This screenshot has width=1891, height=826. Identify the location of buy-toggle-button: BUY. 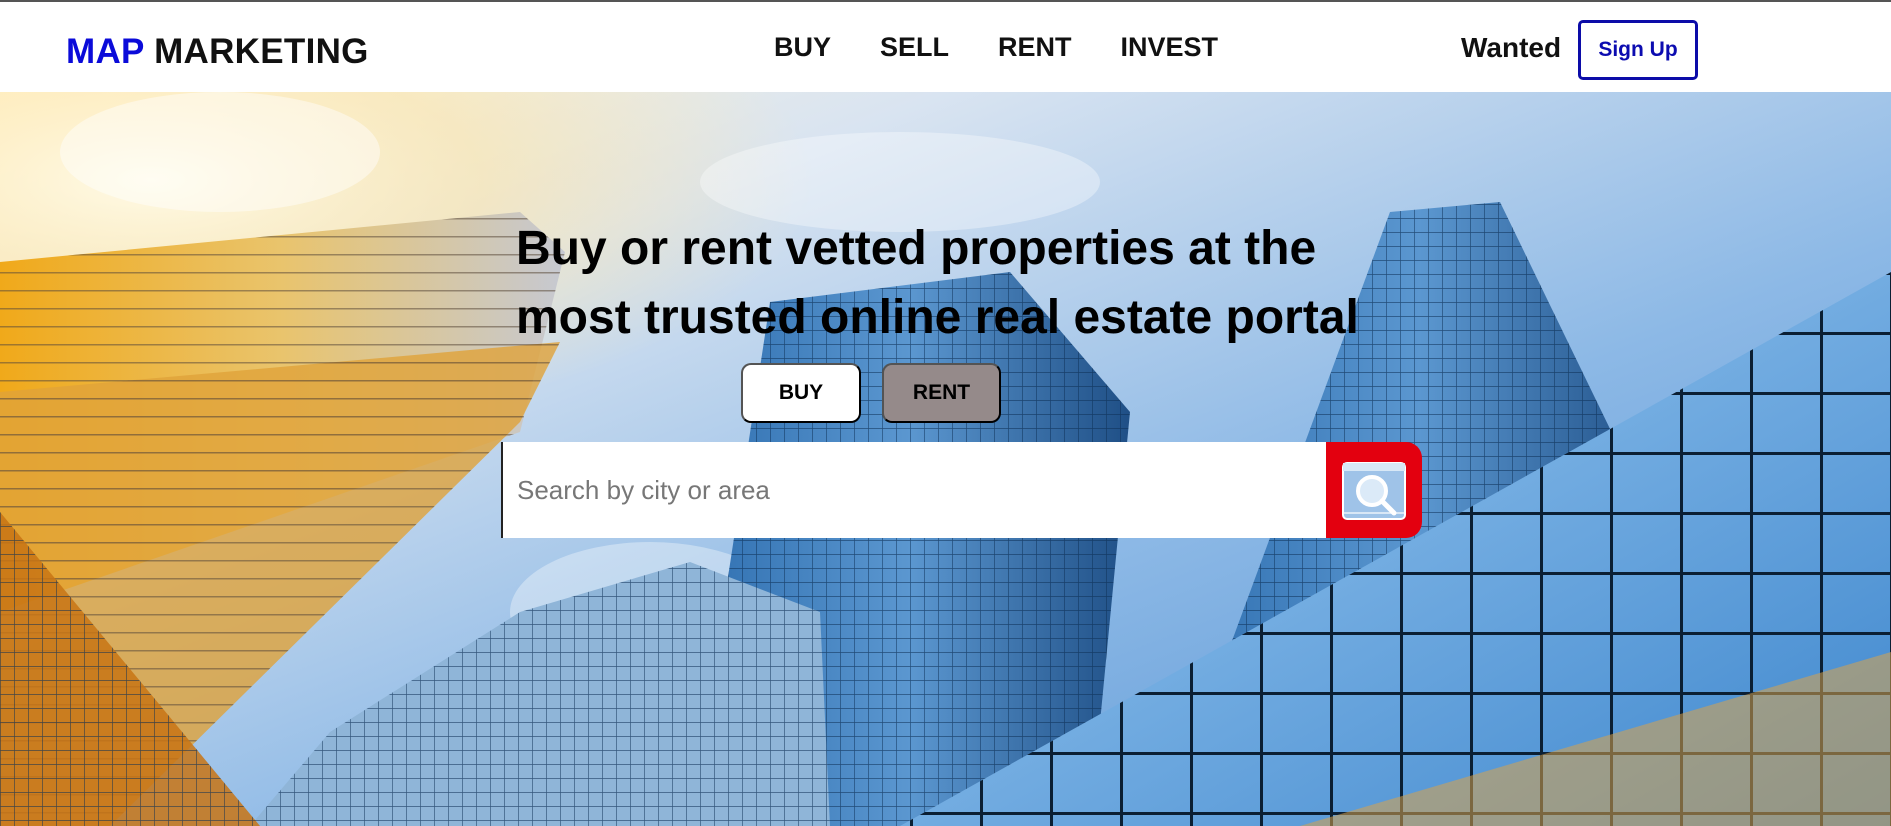
(801, 393).